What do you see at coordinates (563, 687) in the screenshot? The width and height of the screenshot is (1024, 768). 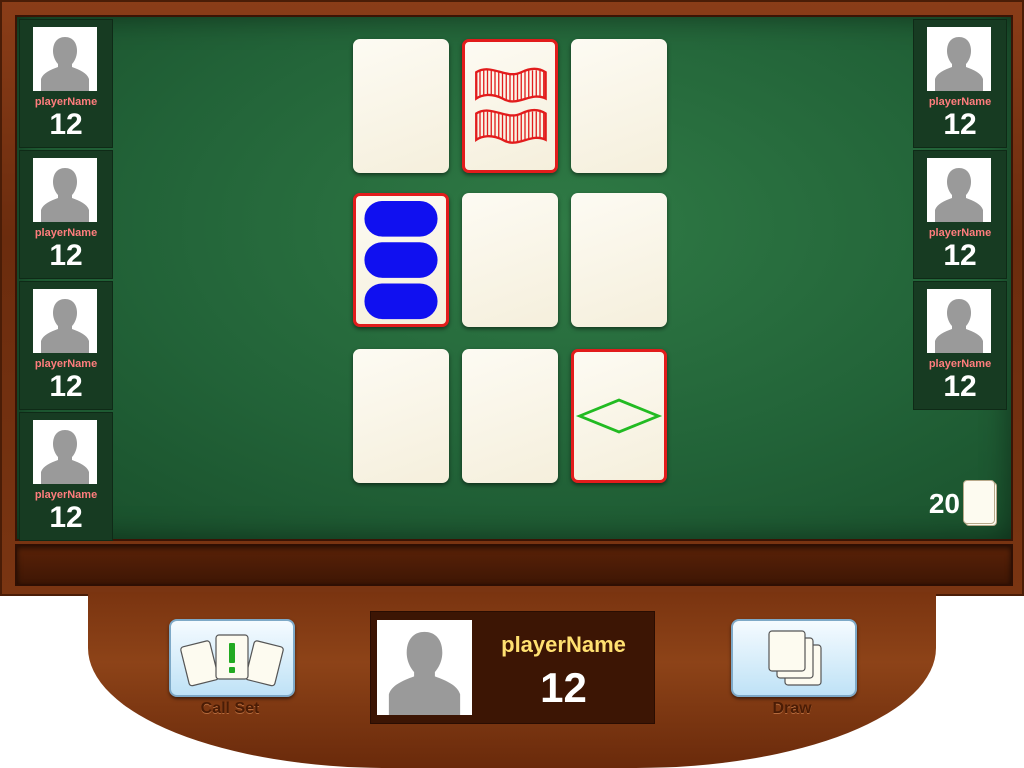 I see `current-player-score: 12` at bounding box center [563, 687].